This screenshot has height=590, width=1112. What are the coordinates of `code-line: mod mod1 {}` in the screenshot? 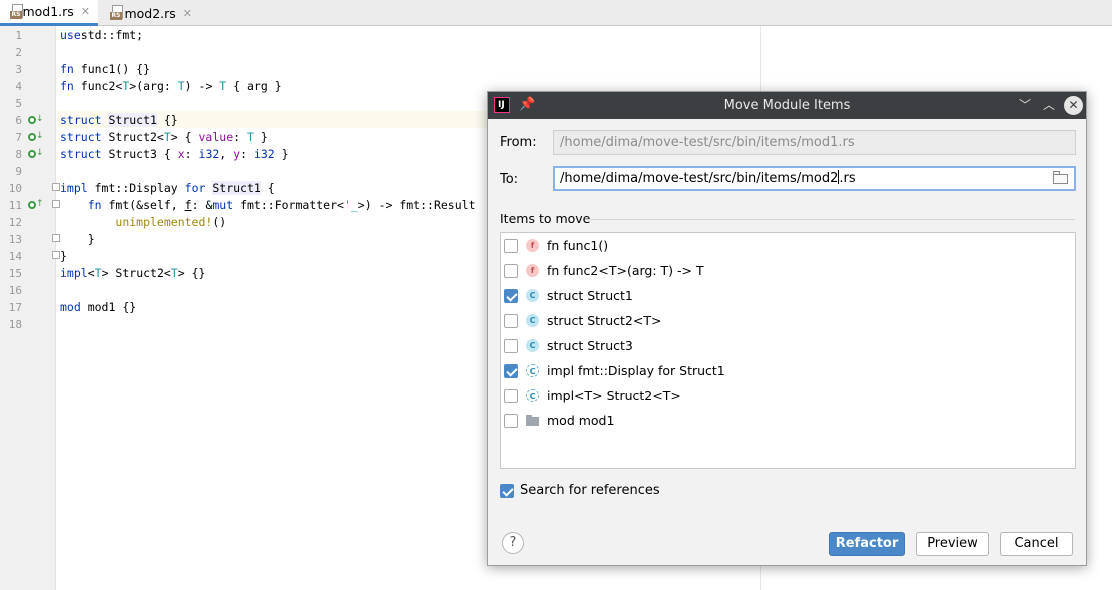 It's located at (98, 307).